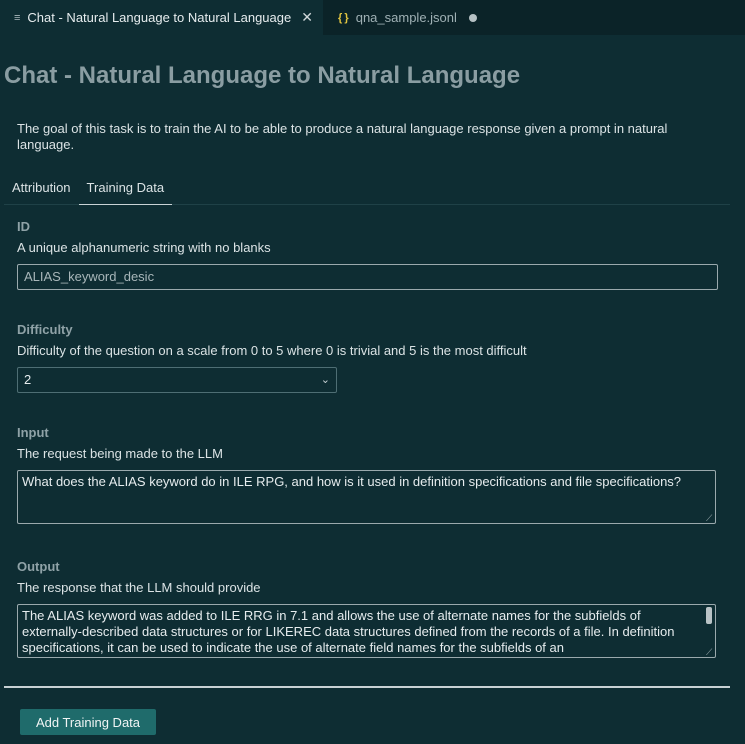  I want to click on output-field-title: Output, so click(38, 566).